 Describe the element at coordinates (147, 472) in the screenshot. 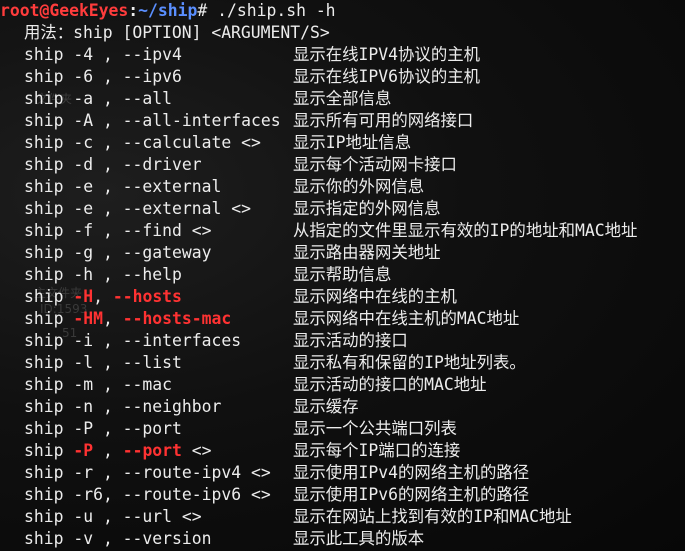

I see `option-flags: ship -r , --route-ipv4 <>` at that location.